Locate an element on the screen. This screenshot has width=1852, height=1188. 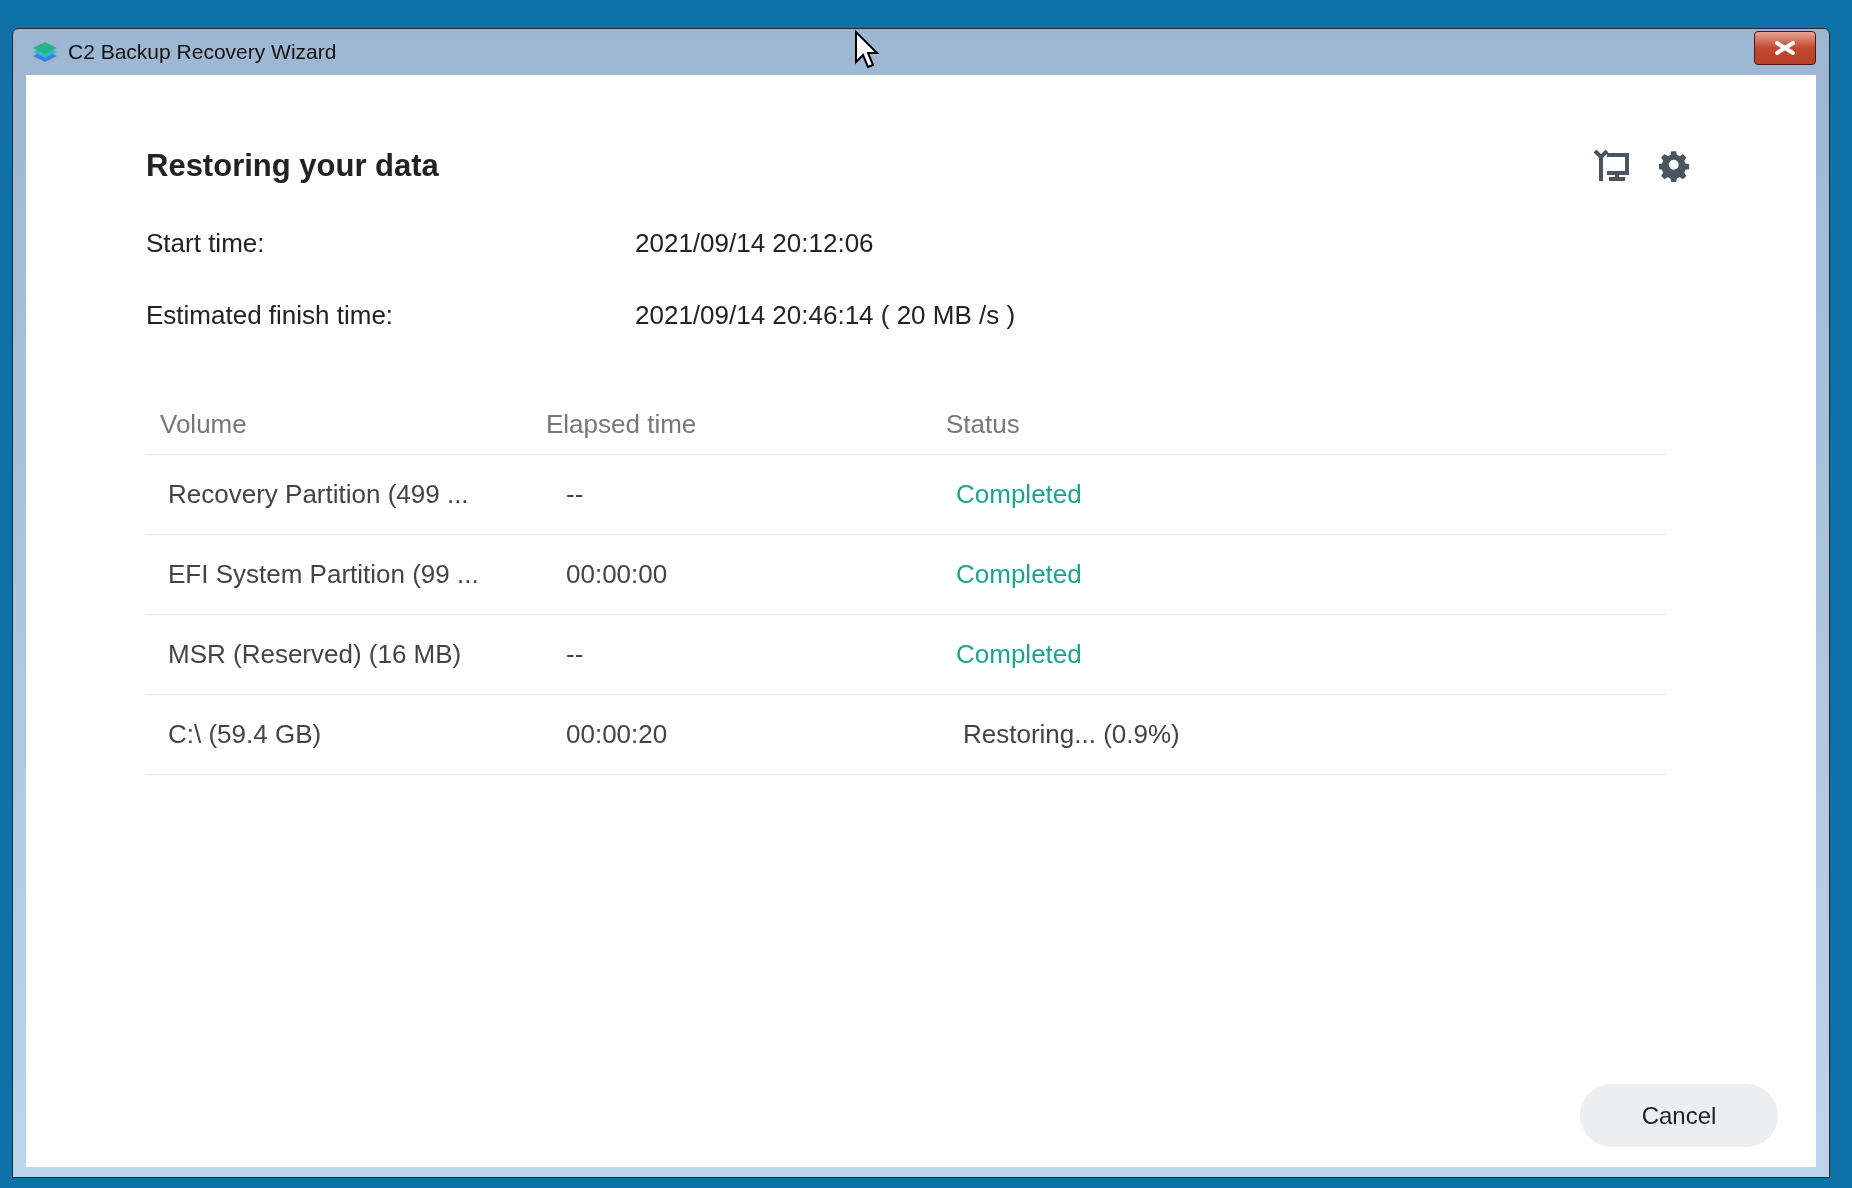
cancel-button: Cancel is located at coordinates (1679, 1115).